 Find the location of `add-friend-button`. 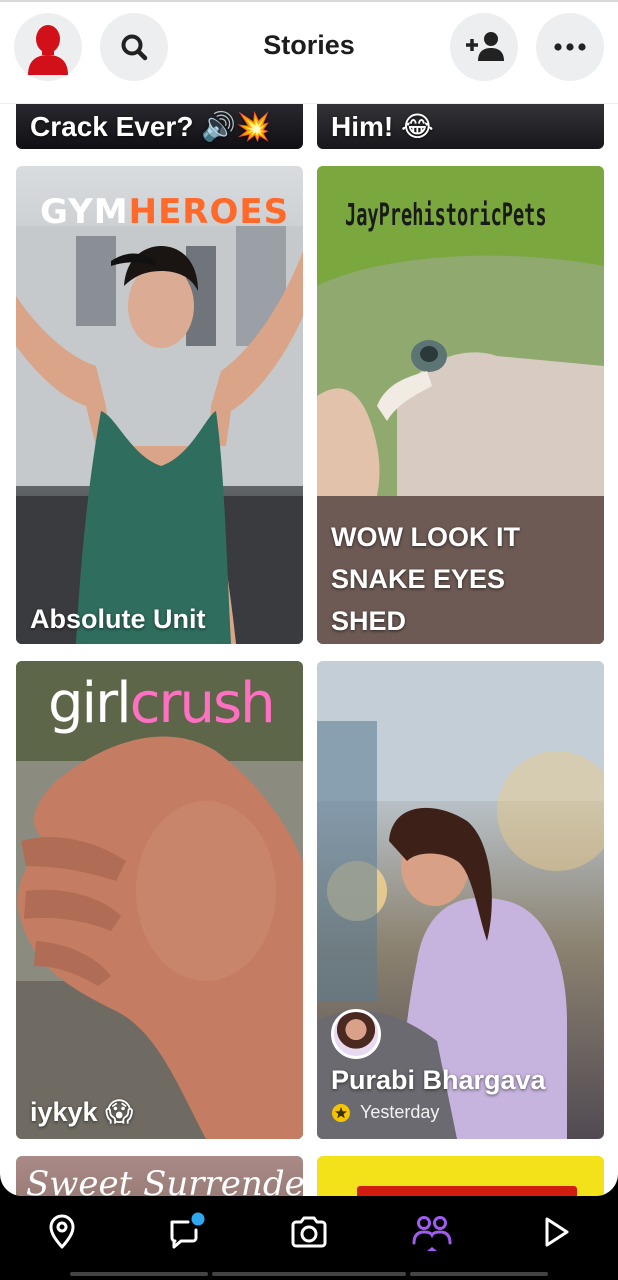

add-friend-button is located at coordinates (484, 47).